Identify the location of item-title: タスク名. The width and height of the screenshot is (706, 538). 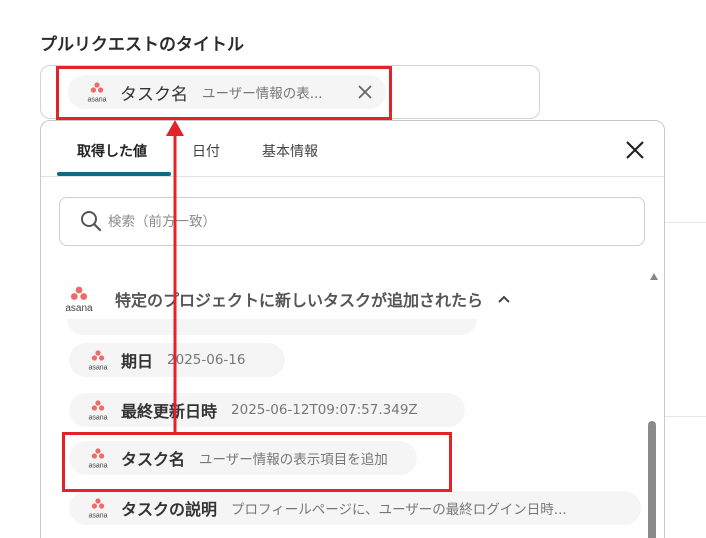
(153, 459).